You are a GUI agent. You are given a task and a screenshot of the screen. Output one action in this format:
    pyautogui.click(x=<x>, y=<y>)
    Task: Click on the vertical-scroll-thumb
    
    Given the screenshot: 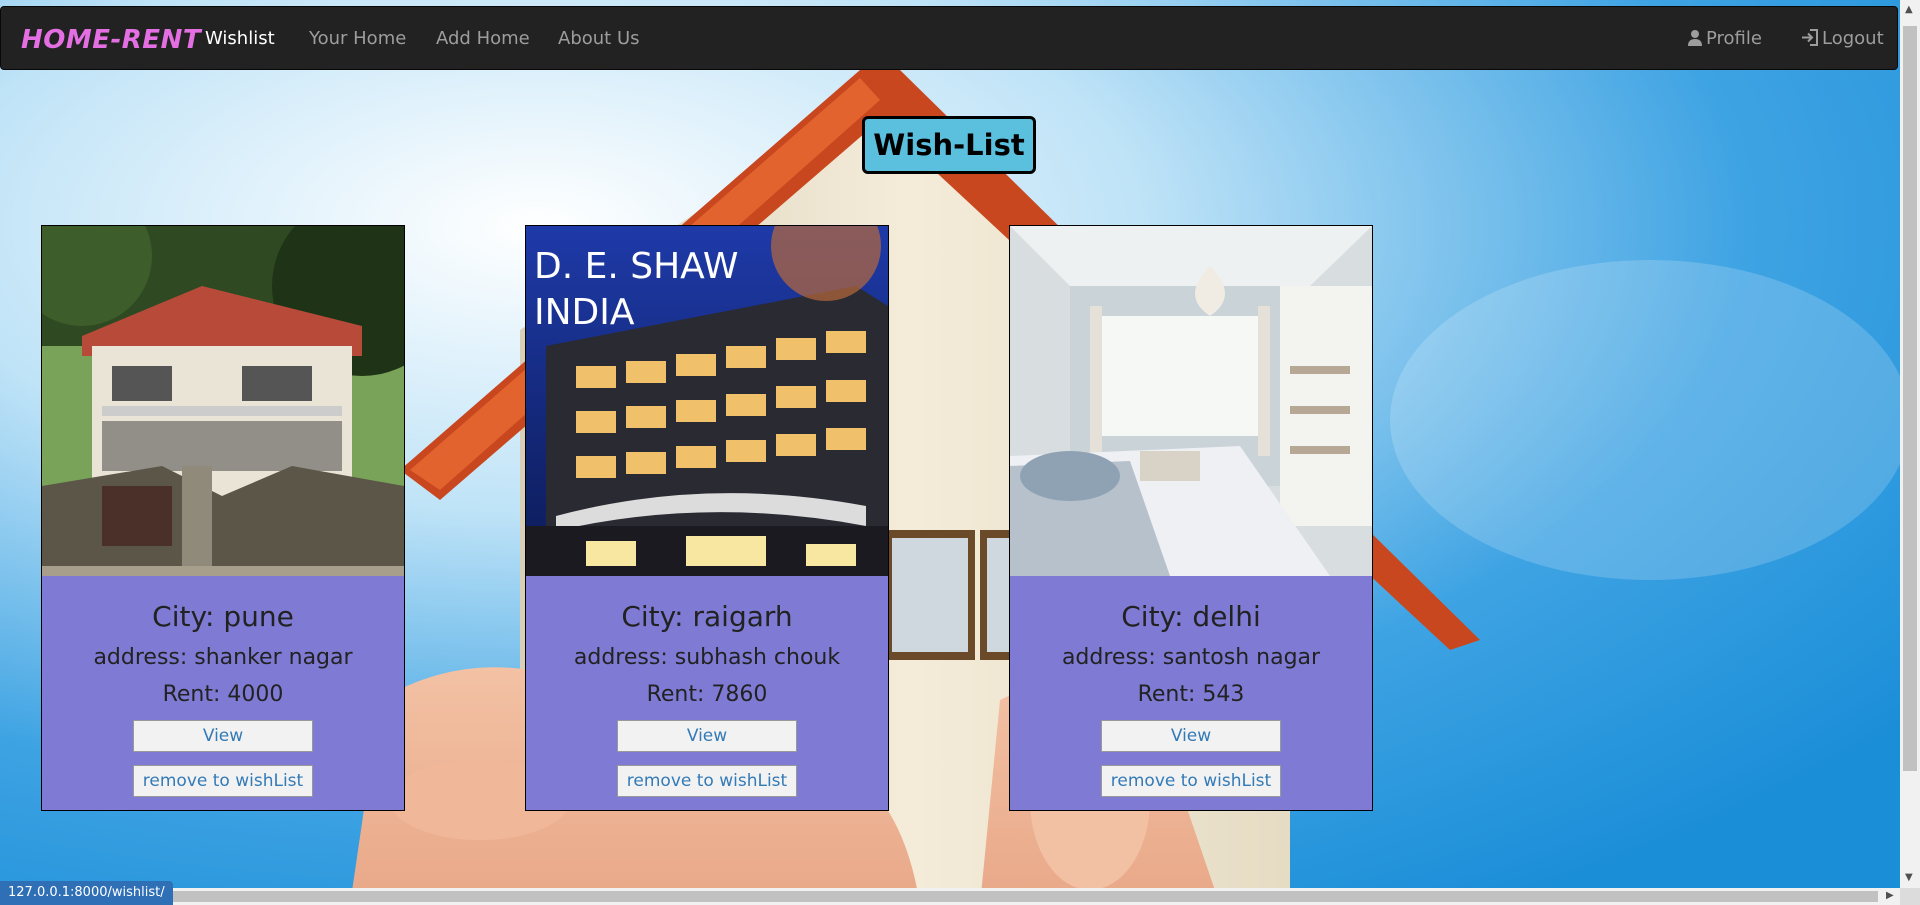 What is the action you would take?
    pyautogui.click(x=1910, y=398)
    